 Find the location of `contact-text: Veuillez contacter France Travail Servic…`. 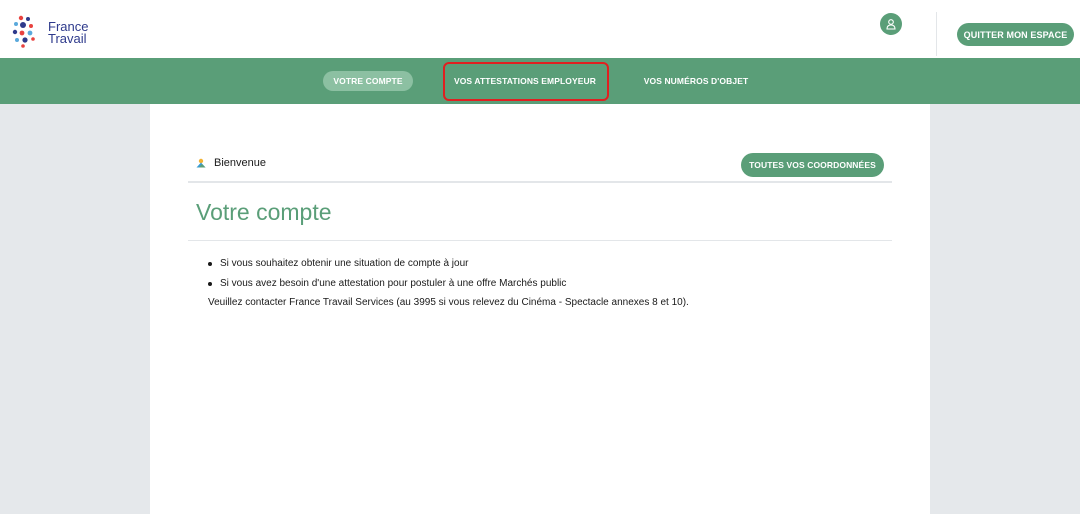

contact-text: Veuillez contacter France Travail Servic… is located at coordinates (448, 302).